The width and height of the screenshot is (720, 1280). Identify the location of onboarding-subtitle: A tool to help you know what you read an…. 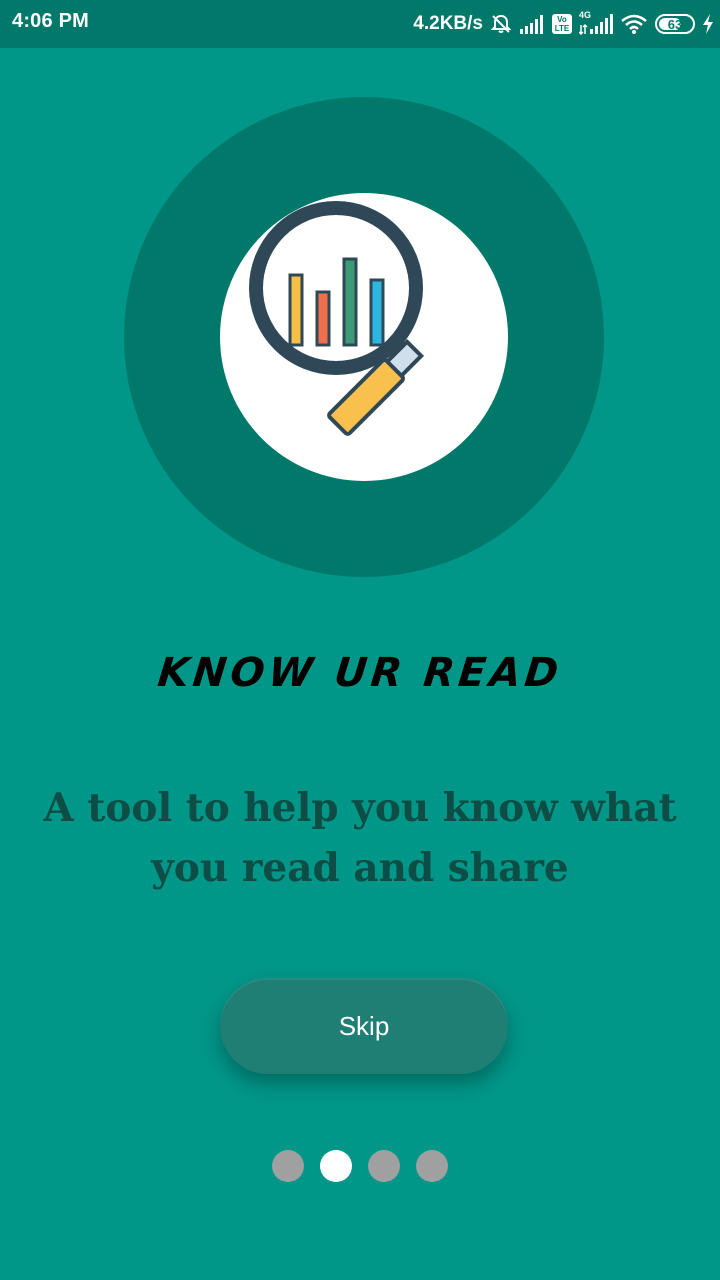
(360, 838).